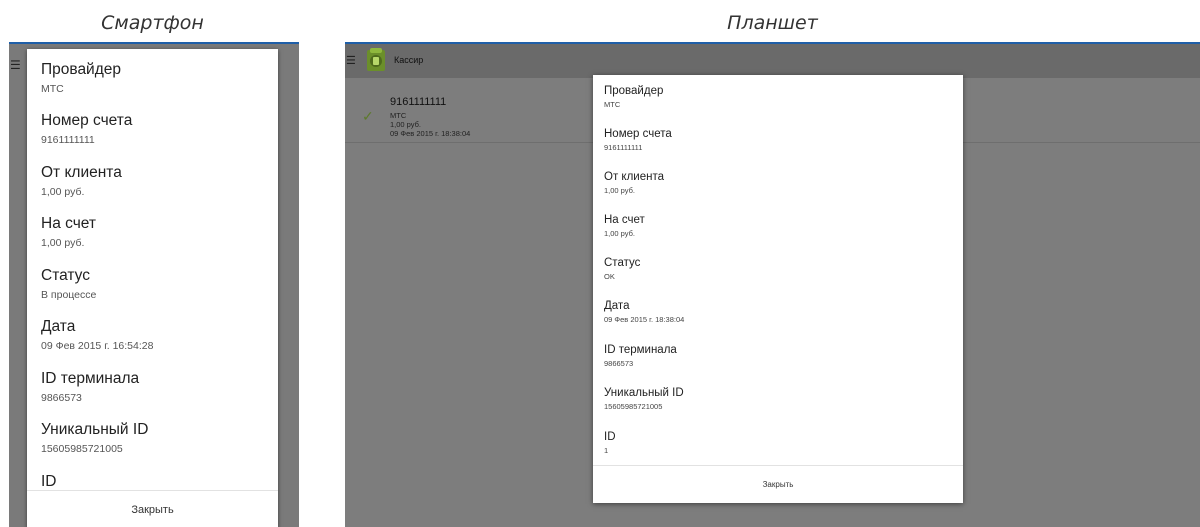 The height and width of the screenshot is (527, 1200). I want to click on field-status: Статус OK, so click(622, 268).